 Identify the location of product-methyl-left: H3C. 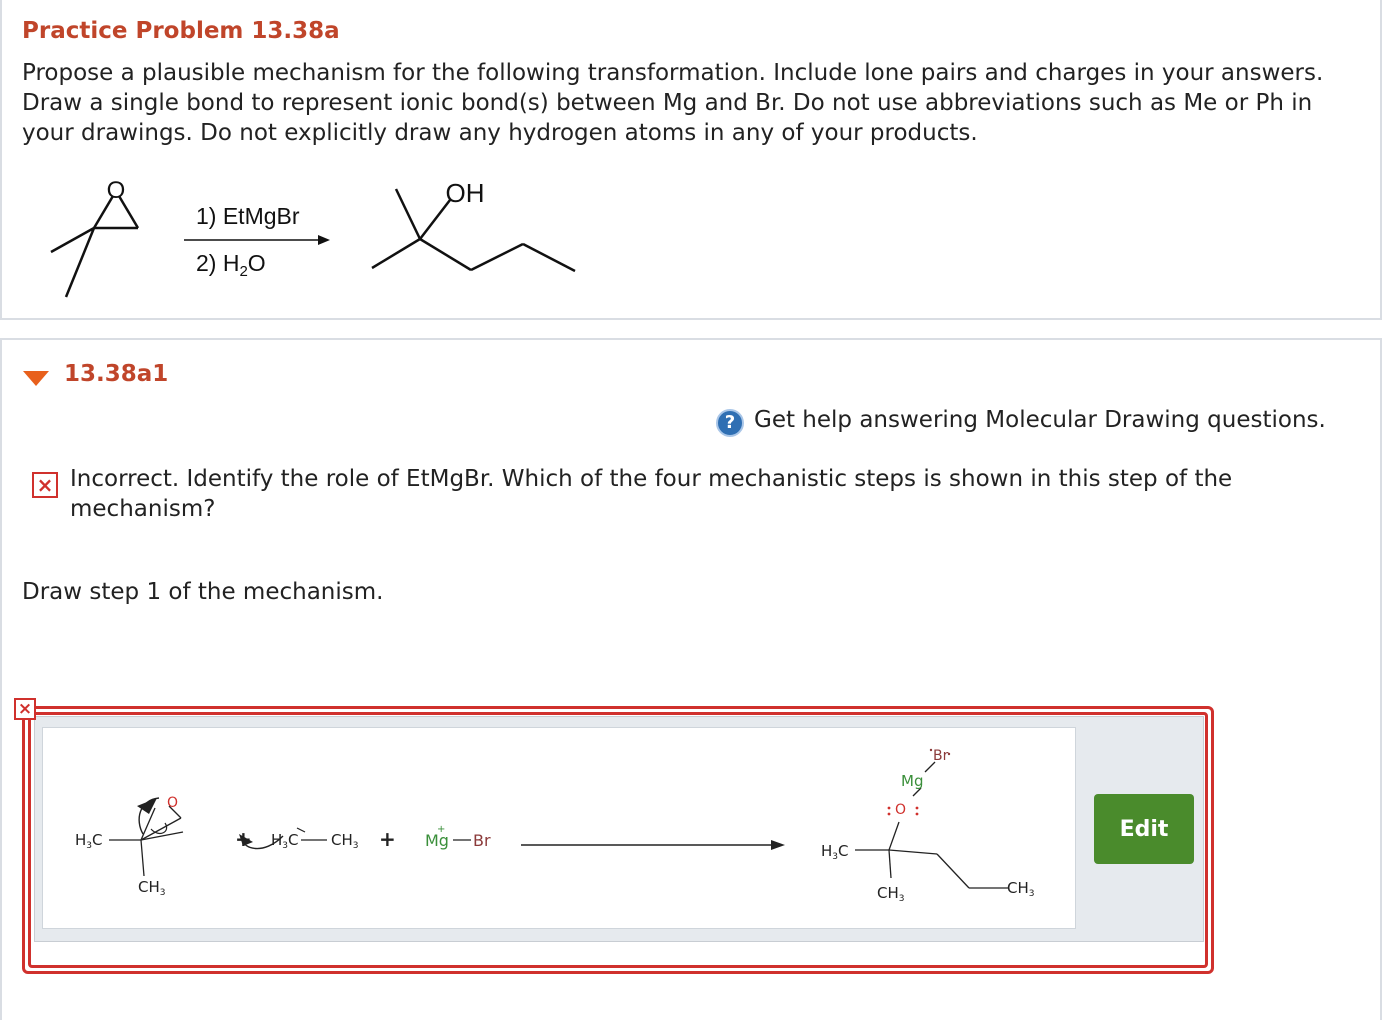
(835, 852).